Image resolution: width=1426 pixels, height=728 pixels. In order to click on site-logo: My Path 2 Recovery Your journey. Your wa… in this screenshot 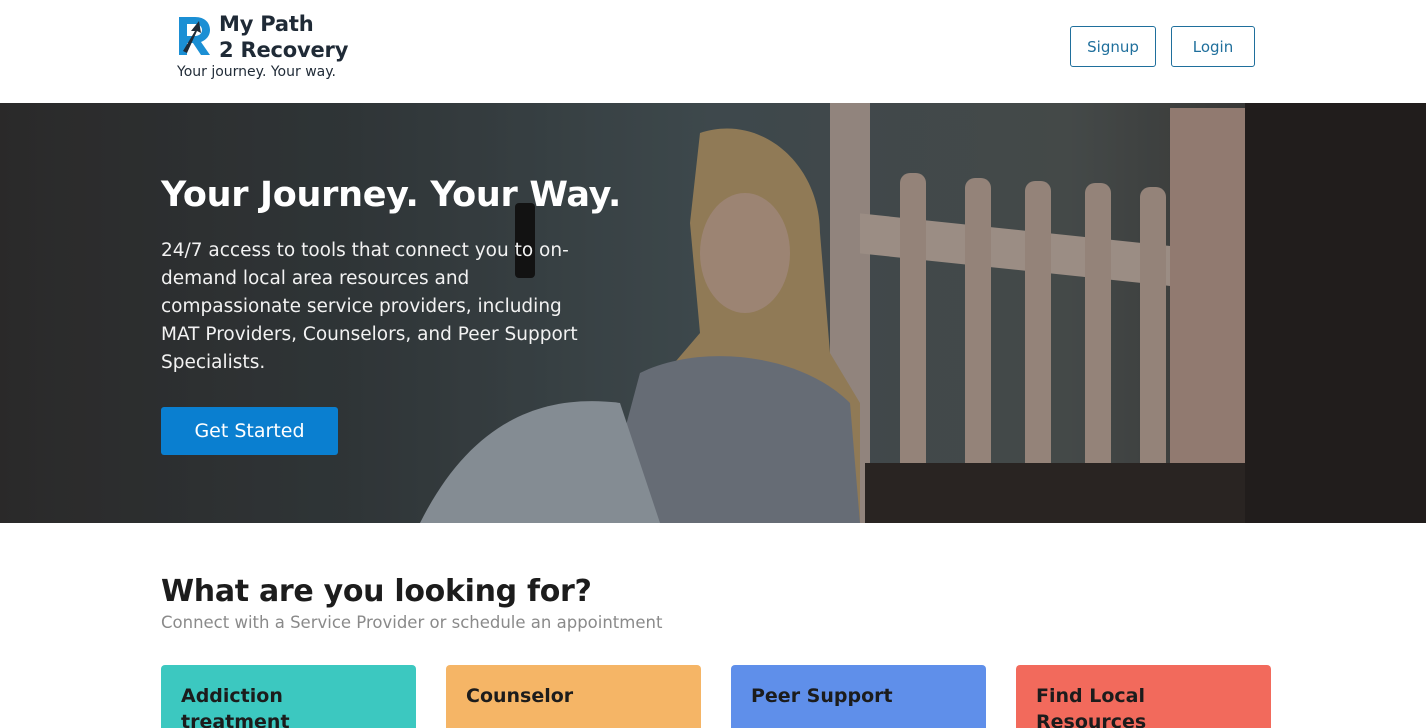, I will do `click(277, 47)`.